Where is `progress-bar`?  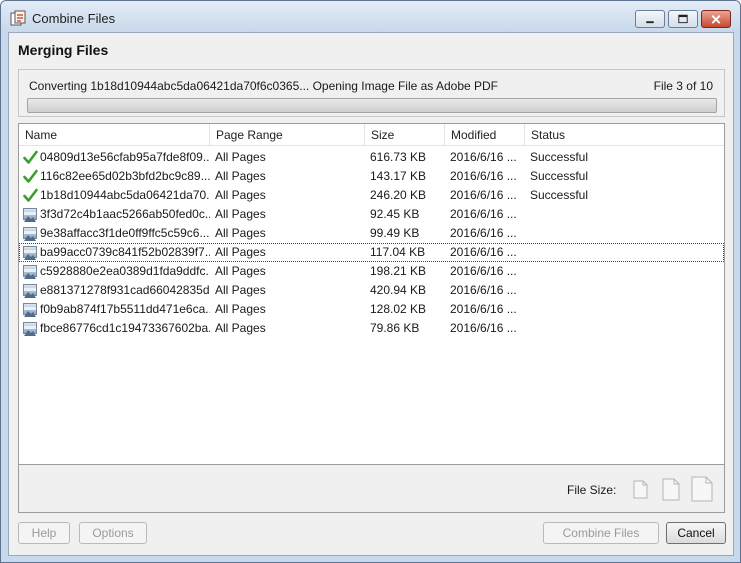
progress-bar is located at coordinates (372, 105).